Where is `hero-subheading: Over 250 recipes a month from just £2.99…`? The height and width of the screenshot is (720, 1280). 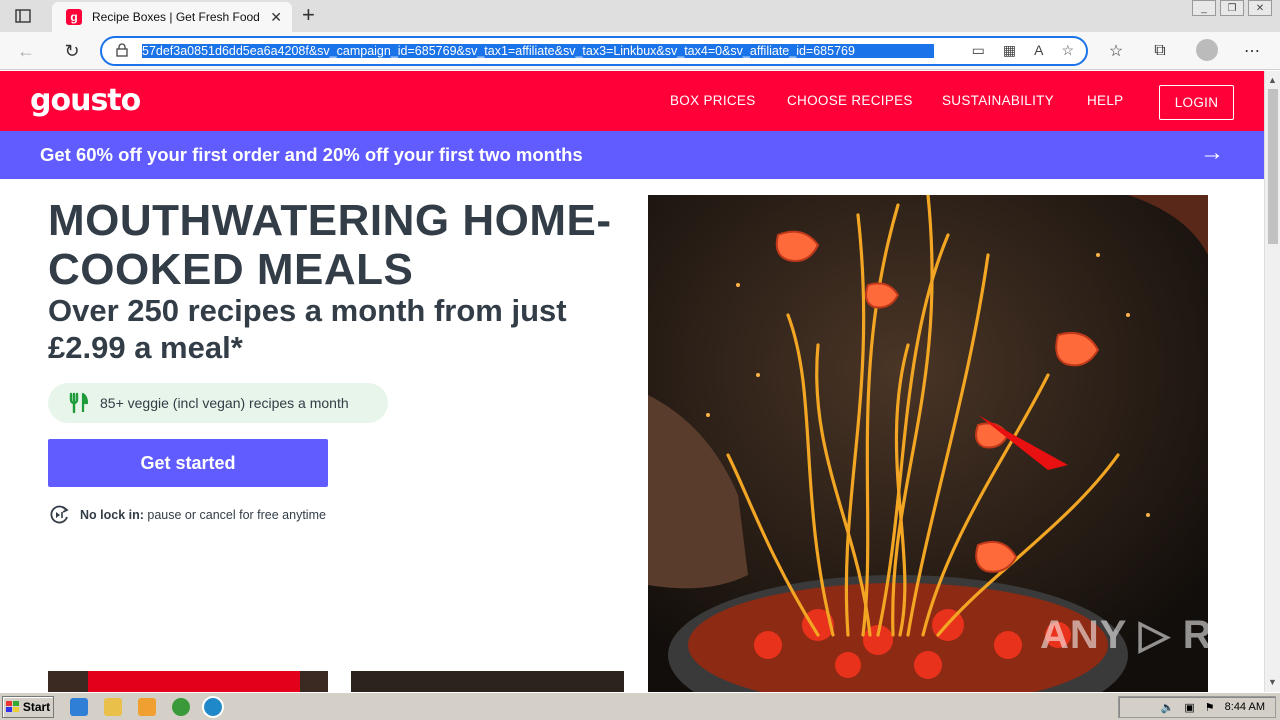
hero-subheading: Over 250 recipes a month from just £2.99… is located at coordinates (307, 329).